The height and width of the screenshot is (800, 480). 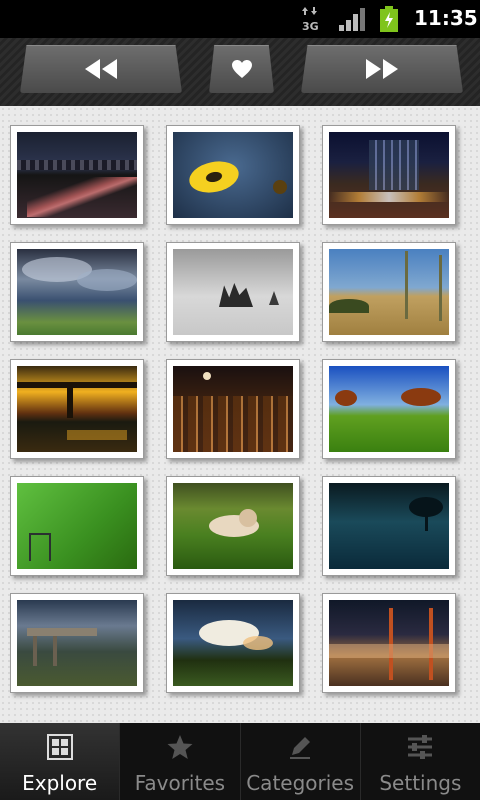 I want to click on network-type-label: 3G, so click(x=310, y=26).